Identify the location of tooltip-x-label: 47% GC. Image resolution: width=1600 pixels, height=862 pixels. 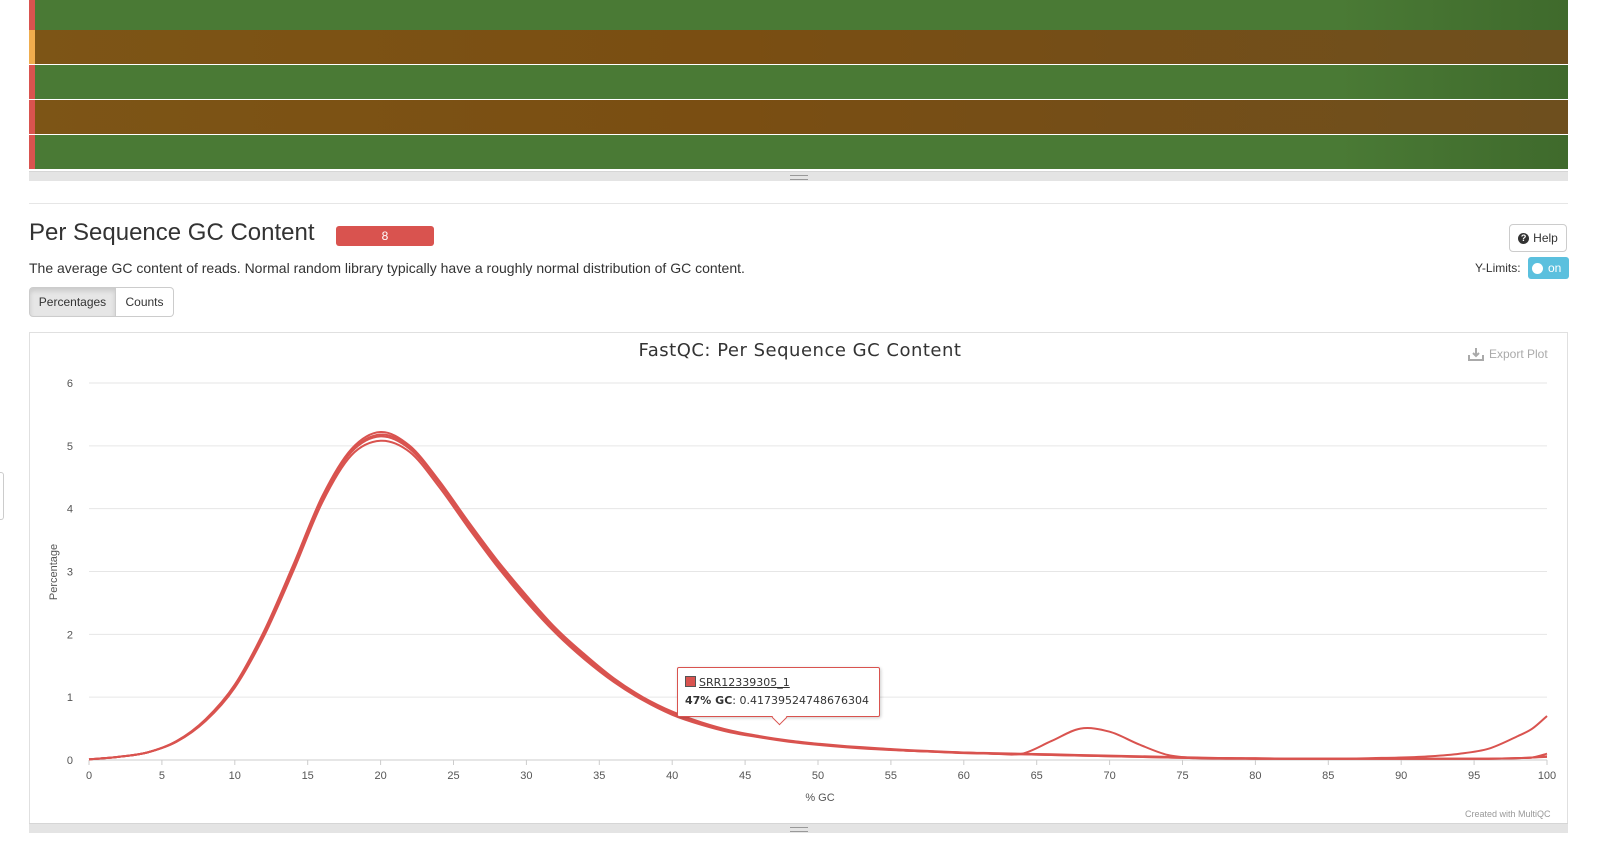
(709, 700).